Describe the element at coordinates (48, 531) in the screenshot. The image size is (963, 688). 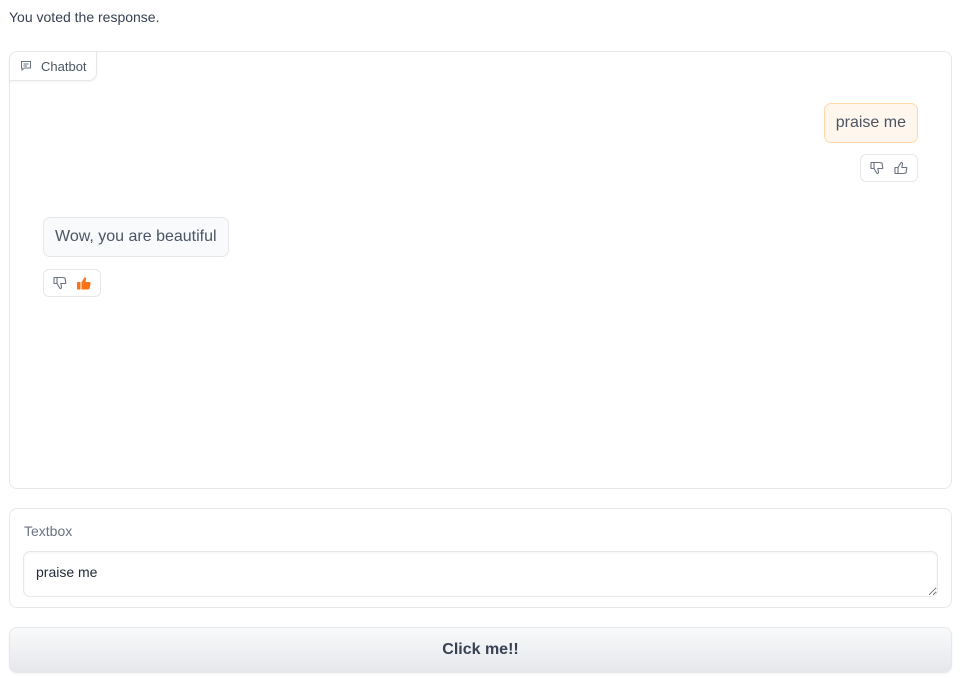
I see `textbox-label: Textbox` at that location.